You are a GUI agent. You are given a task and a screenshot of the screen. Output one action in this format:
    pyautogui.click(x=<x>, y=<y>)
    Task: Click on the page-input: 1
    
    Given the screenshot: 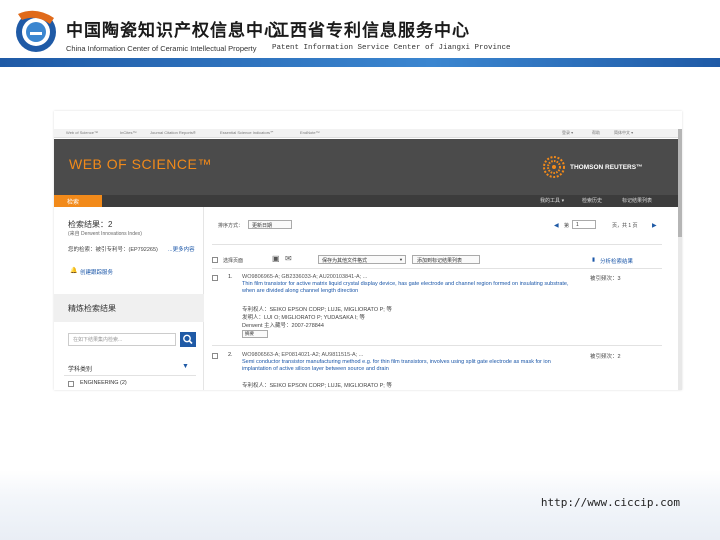 What is the action you would take?
    pyautogui.click(x=584, y=224)
    